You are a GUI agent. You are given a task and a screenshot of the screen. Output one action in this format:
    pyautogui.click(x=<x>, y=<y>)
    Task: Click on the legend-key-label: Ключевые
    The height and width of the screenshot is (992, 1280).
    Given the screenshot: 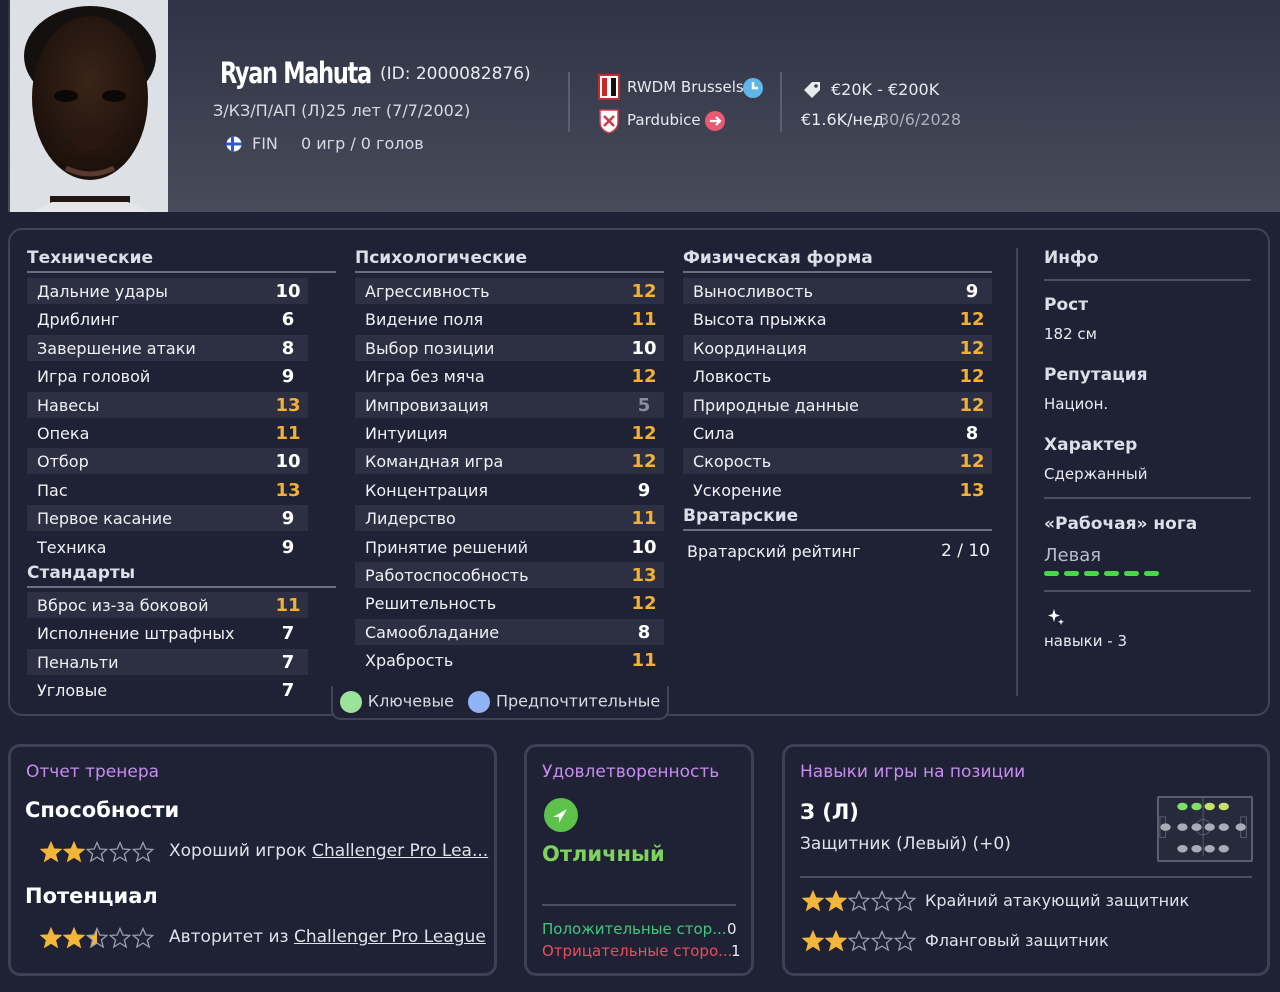 What is the action you would take?
    pyautogui.click(x=410, y=701)
    